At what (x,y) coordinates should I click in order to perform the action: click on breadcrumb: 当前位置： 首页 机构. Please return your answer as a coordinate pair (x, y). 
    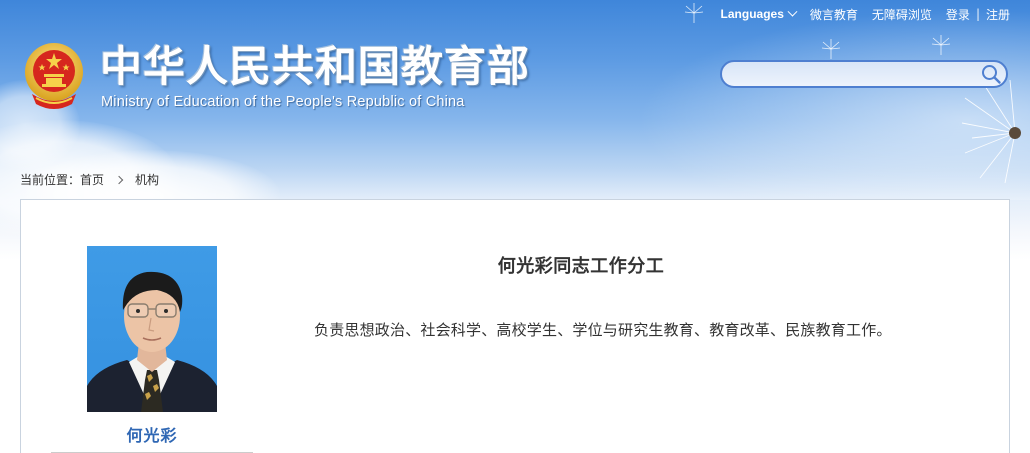
    Looking at the image, I should click on (89, 179).